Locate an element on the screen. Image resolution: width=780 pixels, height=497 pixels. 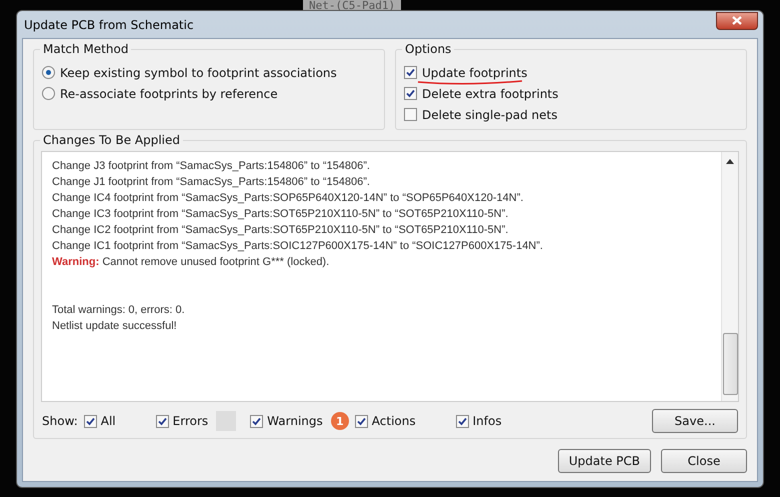
log-line: Change J3 footprint from “SamacSys_Parts:154806” to “154806”. is located at coordinates (211, 166).